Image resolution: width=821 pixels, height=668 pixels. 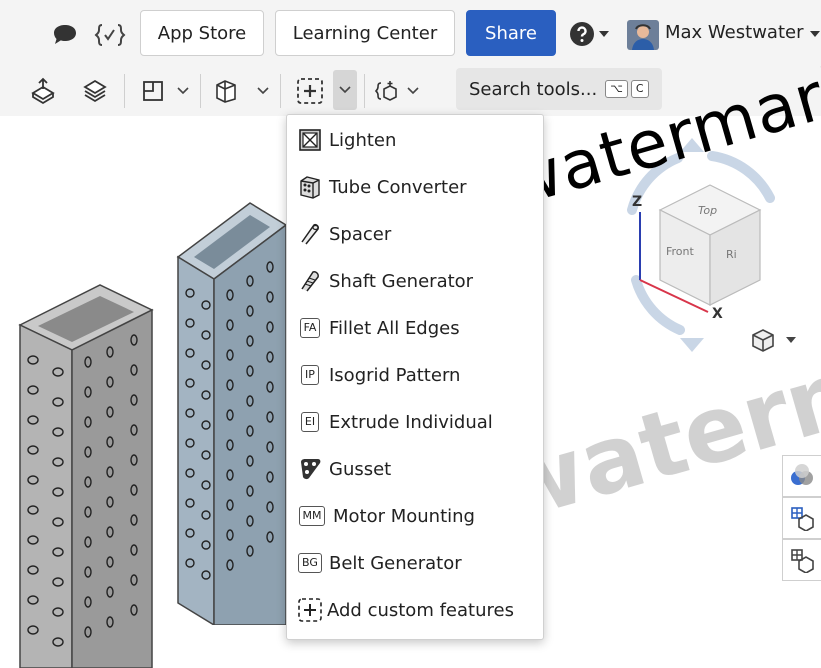 I want to click on help-icon, so click(x=582, y=34).